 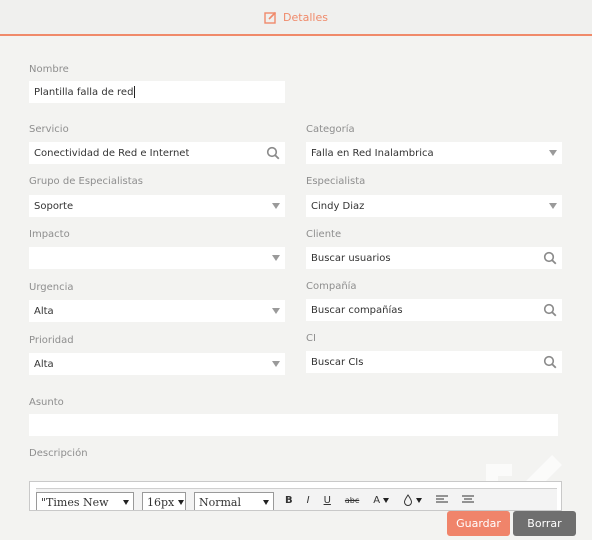 What do you see at coordinates (351, 258) in the screenshot?
I see `cliente-value: Buscar usuarios` at bounding box center [351, 258].